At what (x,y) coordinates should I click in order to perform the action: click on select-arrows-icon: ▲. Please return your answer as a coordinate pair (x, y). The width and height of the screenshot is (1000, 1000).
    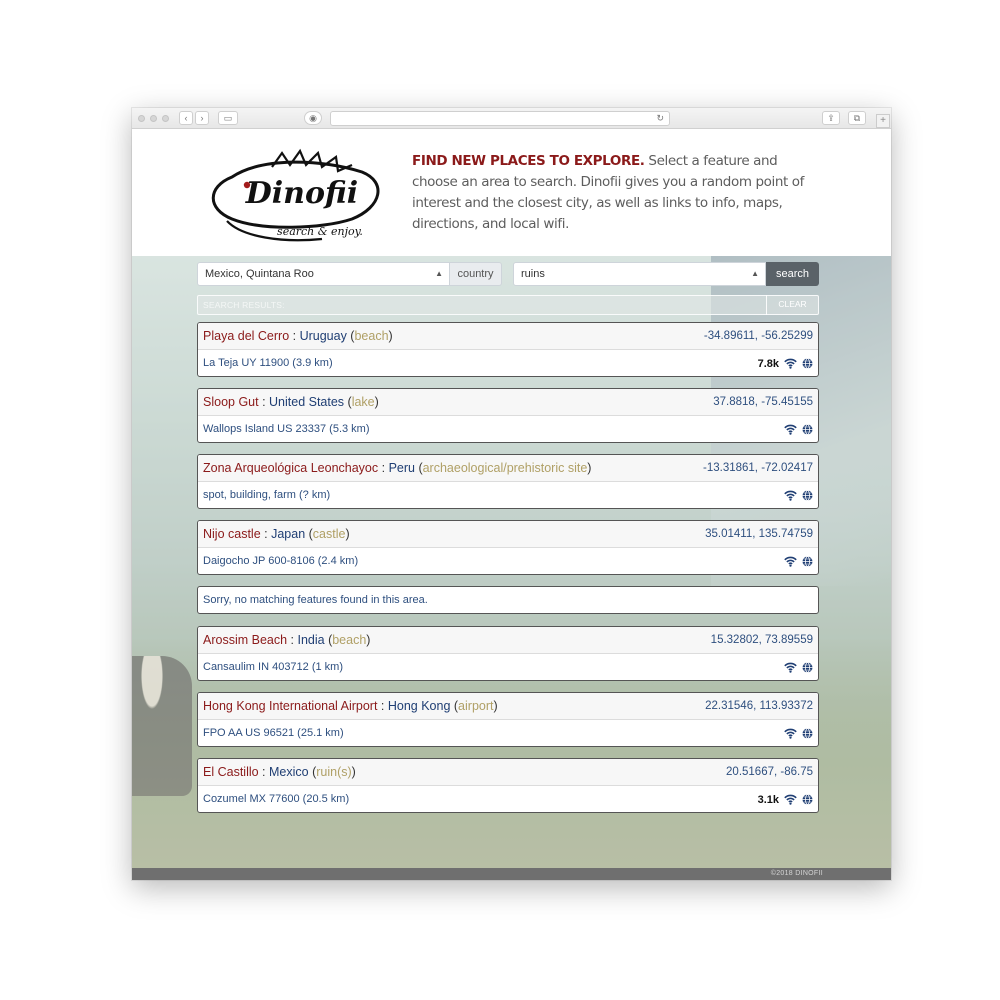
    Looking at the image, I should click on (439, 273).